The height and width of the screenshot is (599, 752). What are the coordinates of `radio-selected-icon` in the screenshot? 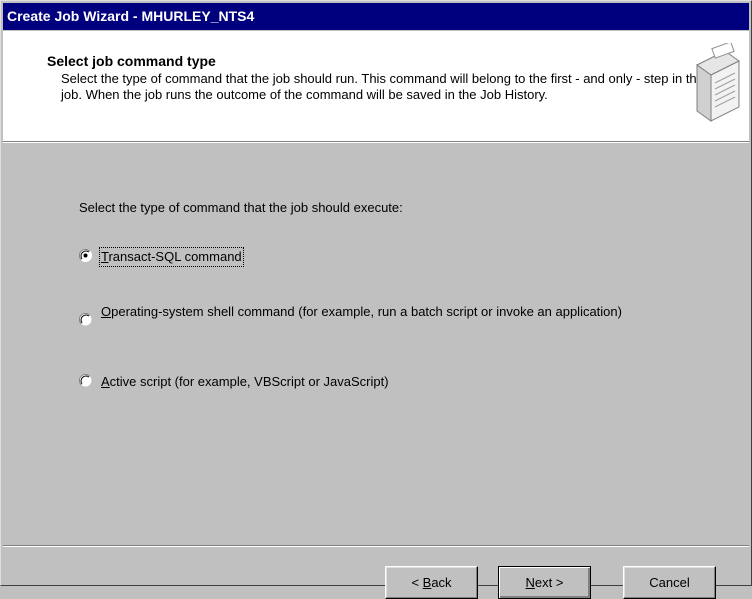 It's located at (85, 255).